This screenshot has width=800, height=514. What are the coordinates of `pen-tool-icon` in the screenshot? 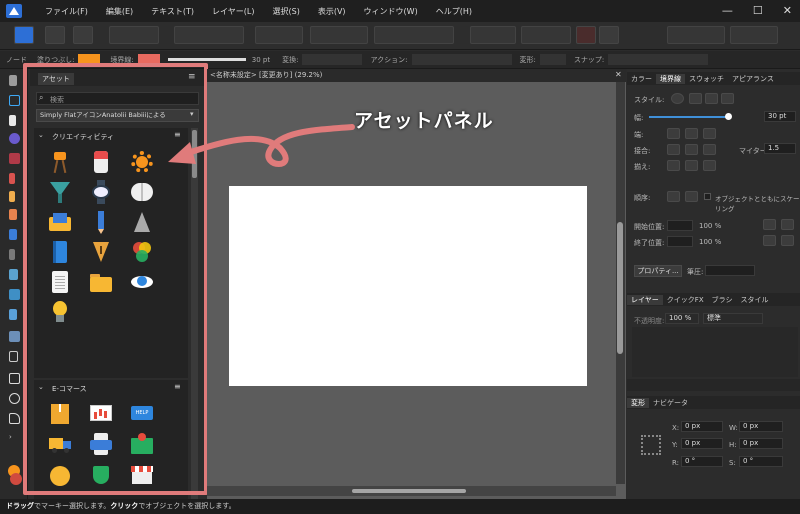 It's located at (12, 178).